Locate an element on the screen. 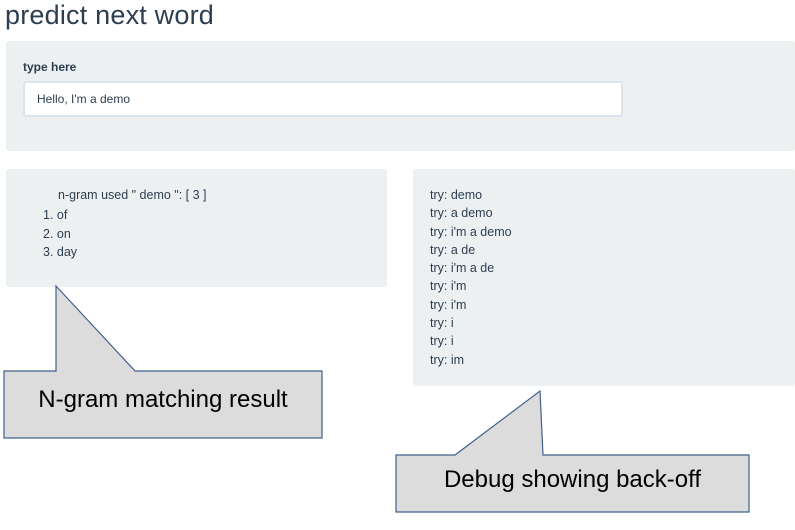  text-input is located at coordinates (323, 99).